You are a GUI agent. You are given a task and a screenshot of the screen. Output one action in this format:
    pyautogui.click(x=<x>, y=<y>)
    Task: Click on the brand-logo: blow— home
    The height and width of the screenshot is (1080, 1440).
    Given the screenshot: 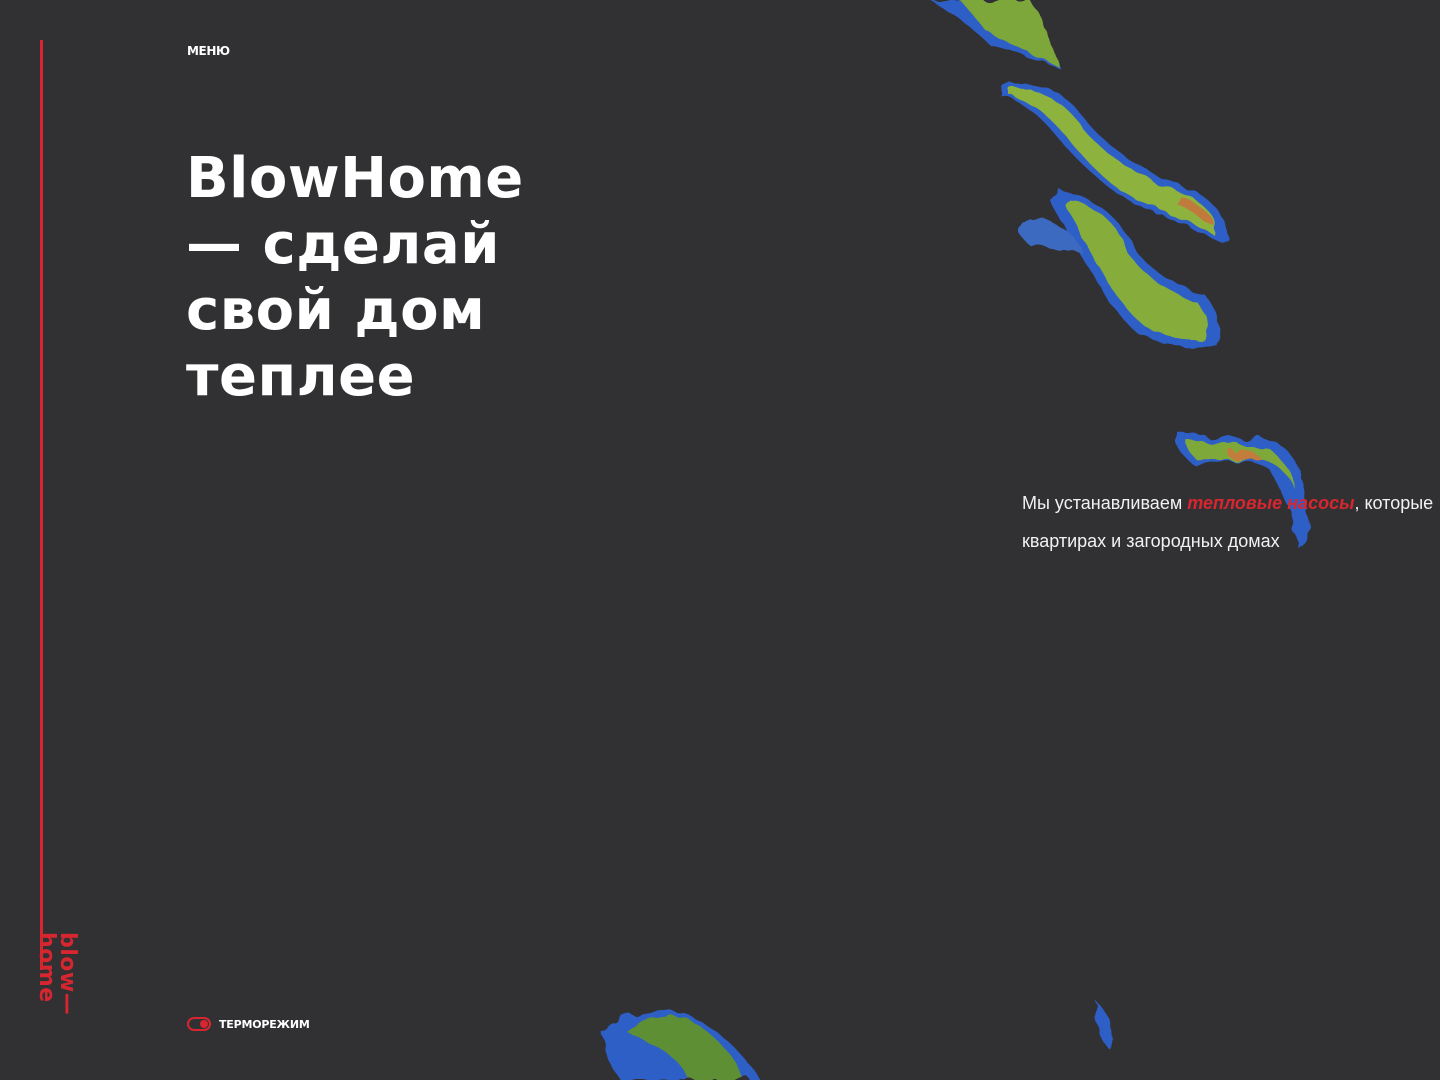 What is the action you would take?
    pyautogui.click(x=55, y=978)
    